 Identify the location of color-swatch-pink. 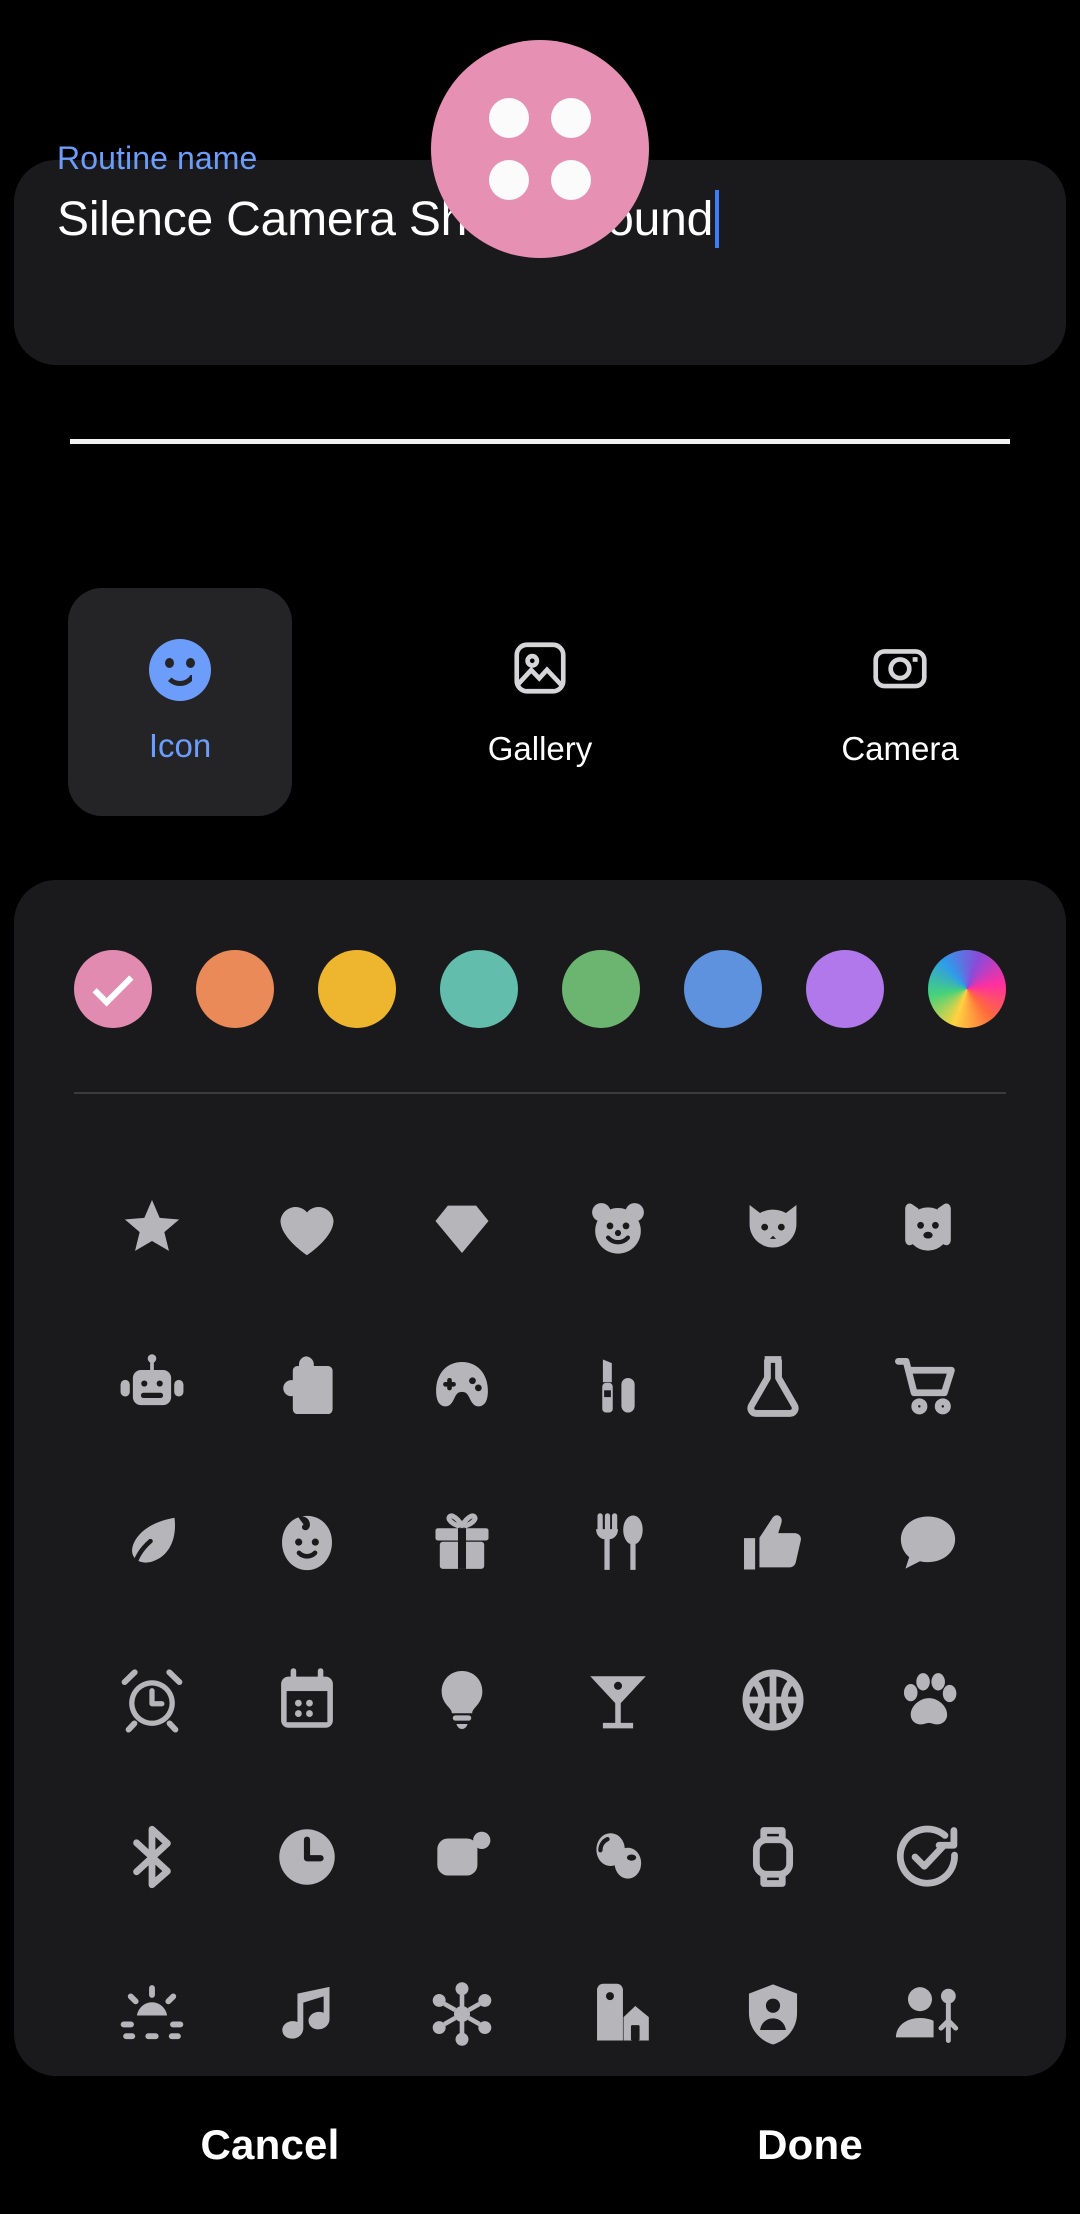
(113, 989).